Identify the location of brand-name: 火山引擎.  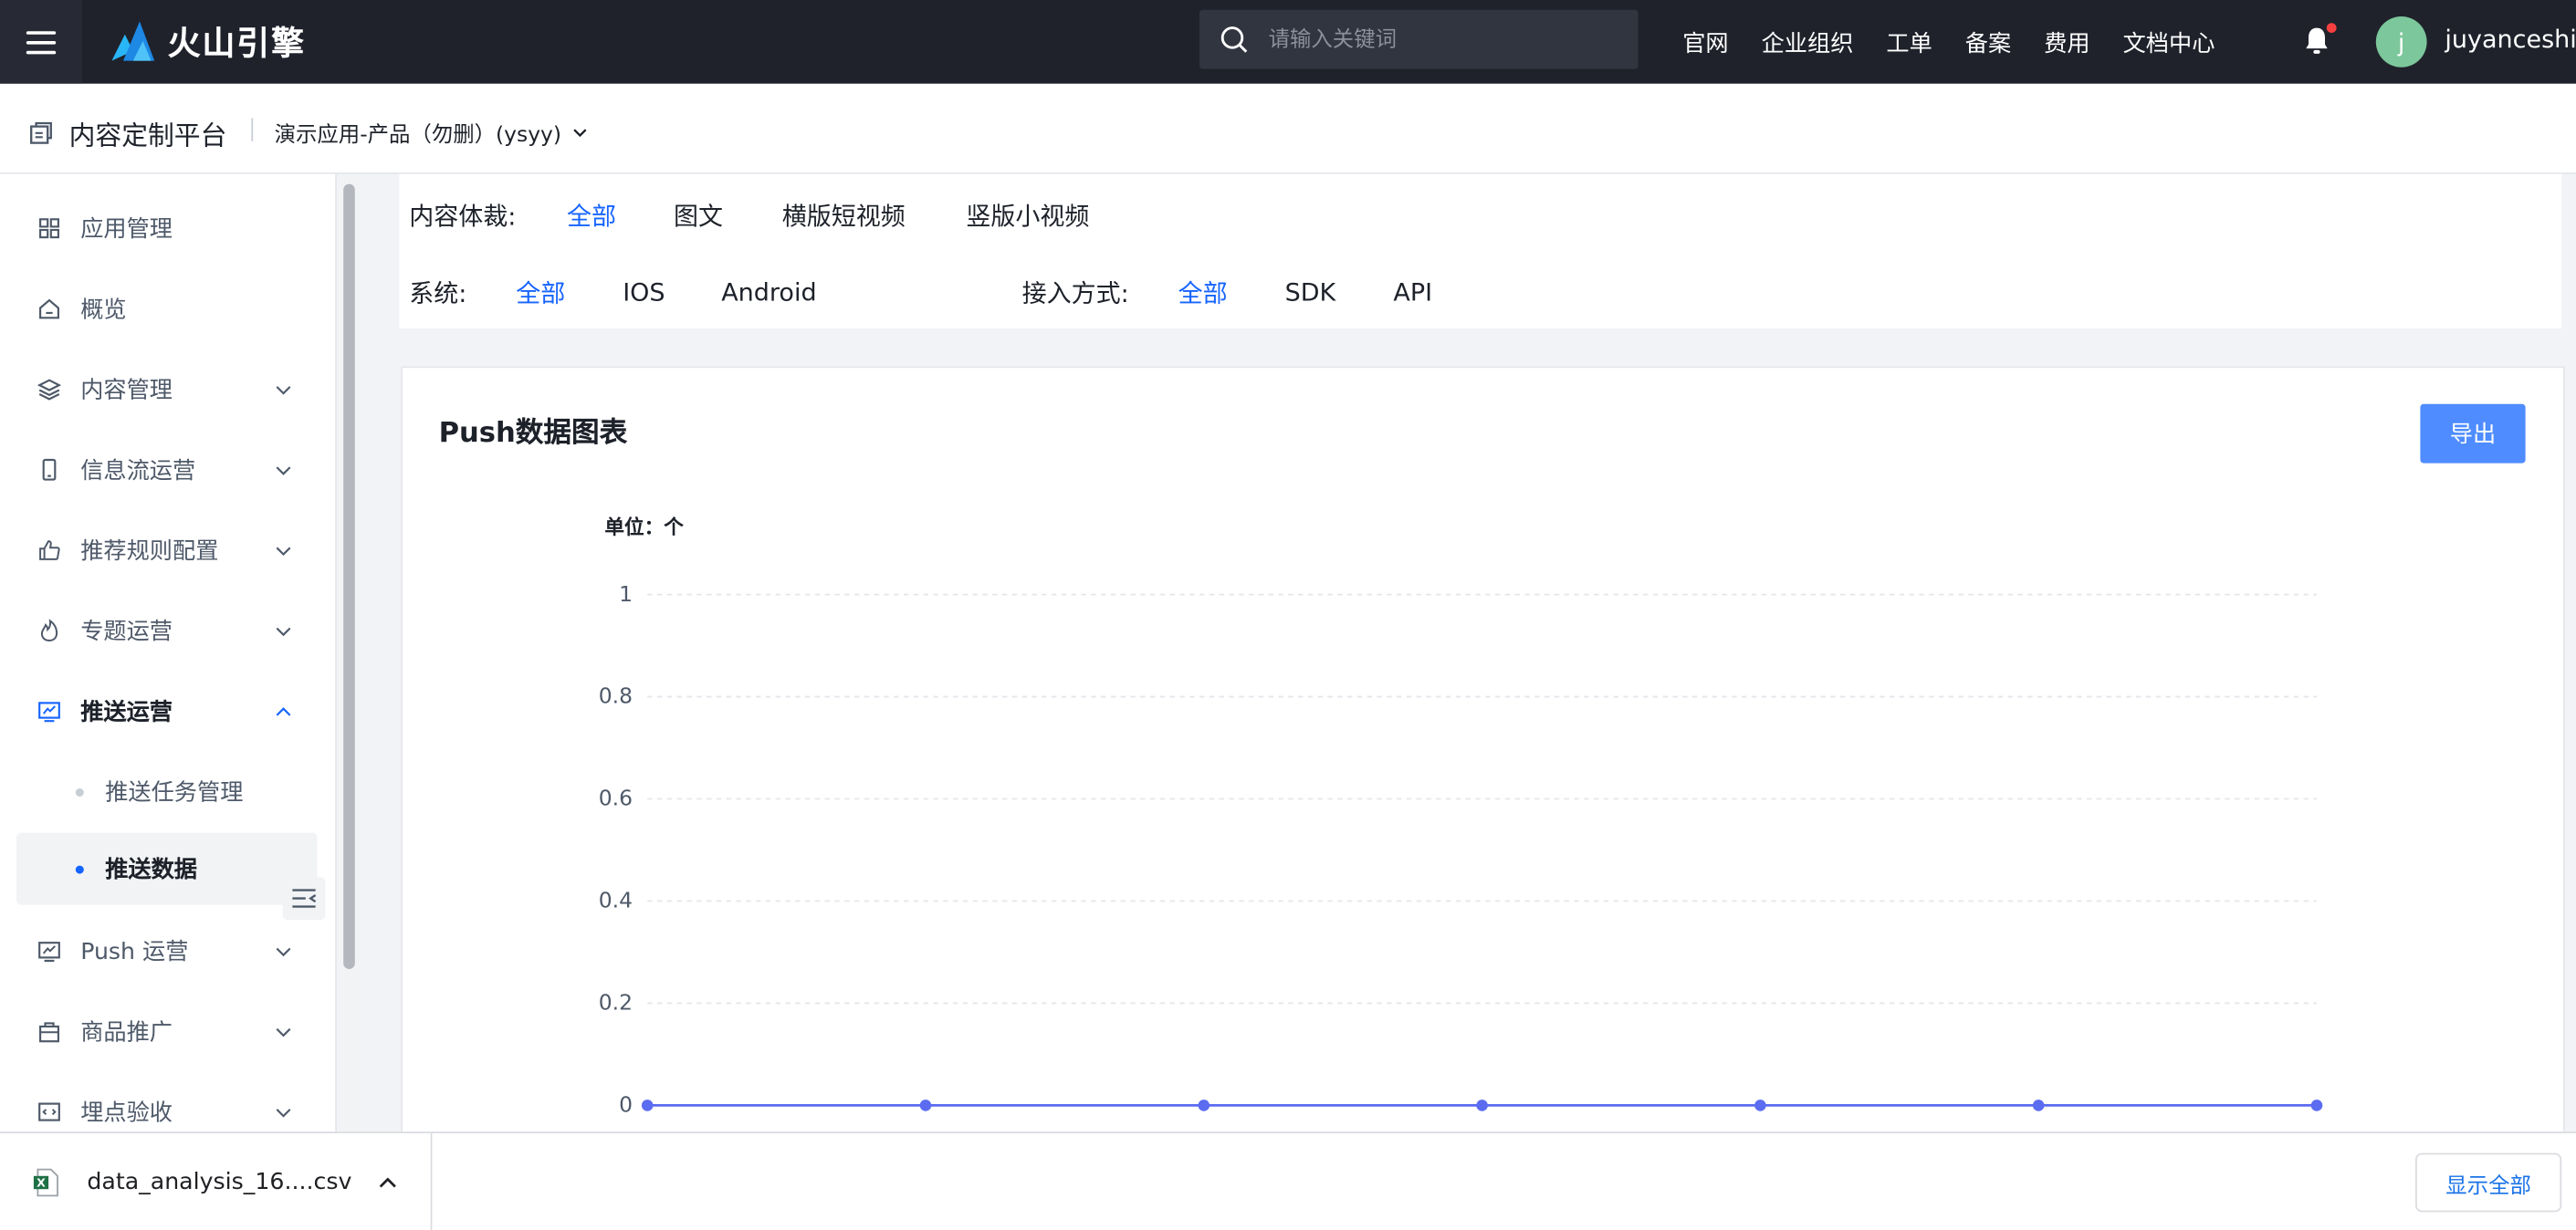
(236, 43).